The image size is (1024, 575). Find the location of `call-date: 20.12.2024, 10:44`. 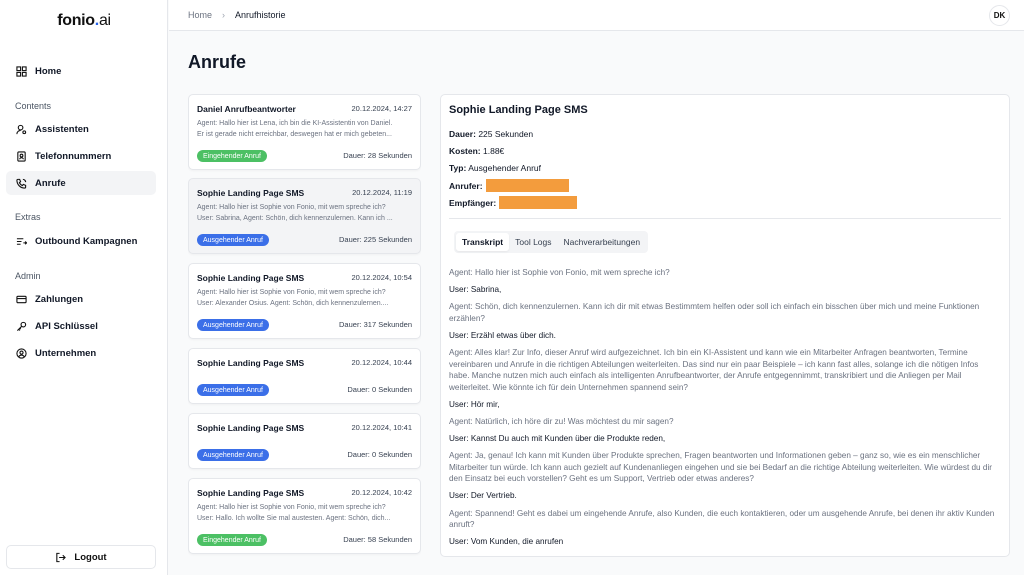

call-date: 20.12.2024, 10:44 is located at coordinates (381, 362).